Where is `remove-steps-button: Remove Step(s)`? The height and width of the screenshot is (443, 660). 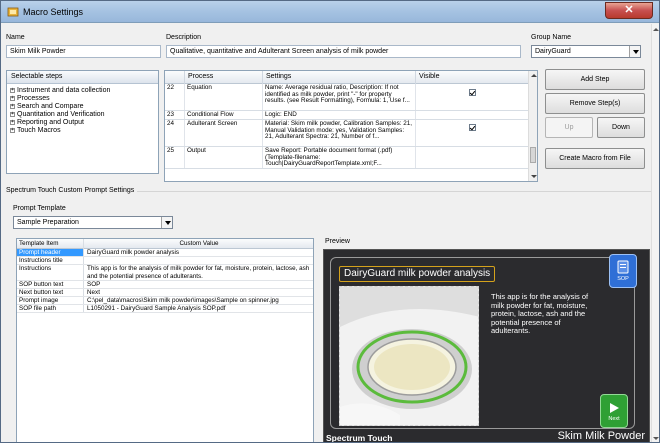 remove-steps-button: Remove Step(s) is located at coordinates (595, 103).